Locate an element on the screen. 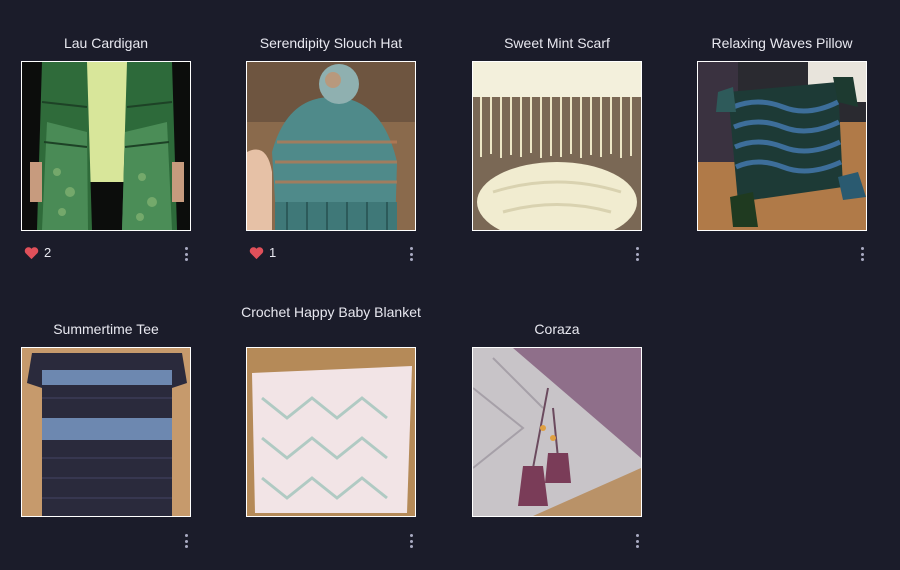 The image size is (900, 570). blanket-image is located at coordinates (331, 432).